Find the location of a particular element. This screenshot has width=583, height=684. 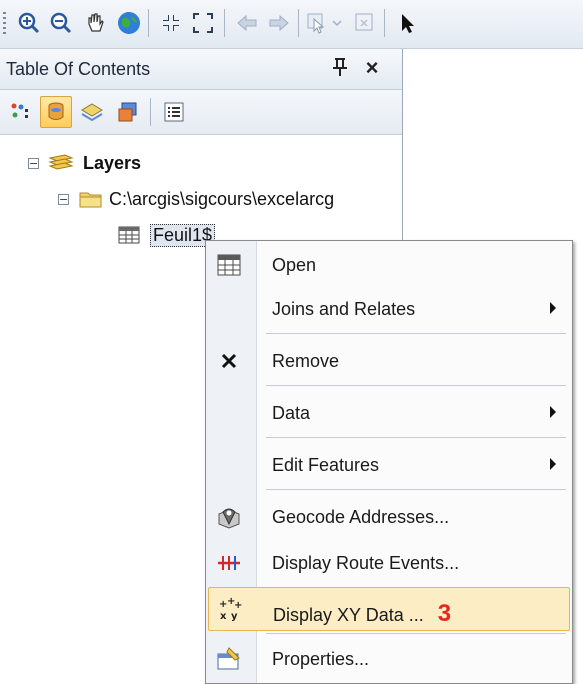

toc-toolbar is located at coordinates (201, 112).